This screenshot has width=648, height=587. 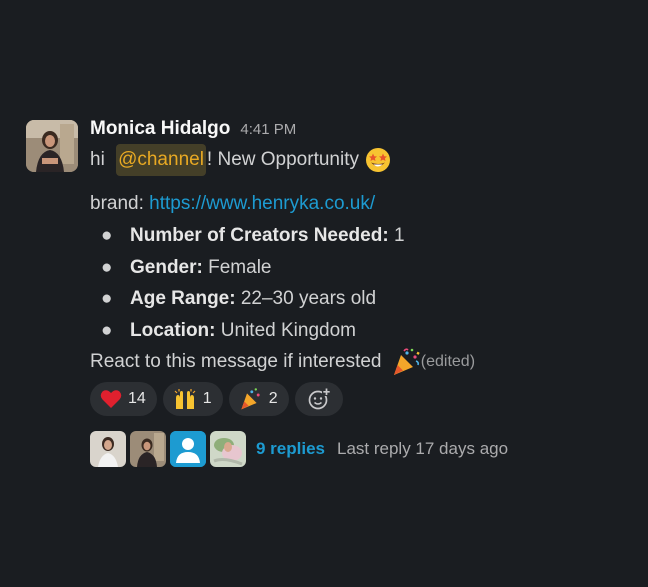 What do you see at coordinates (160, 129) in the screenshot?
I see `sender-name: Monica Hidalgo` at bounding box center [160, 129].